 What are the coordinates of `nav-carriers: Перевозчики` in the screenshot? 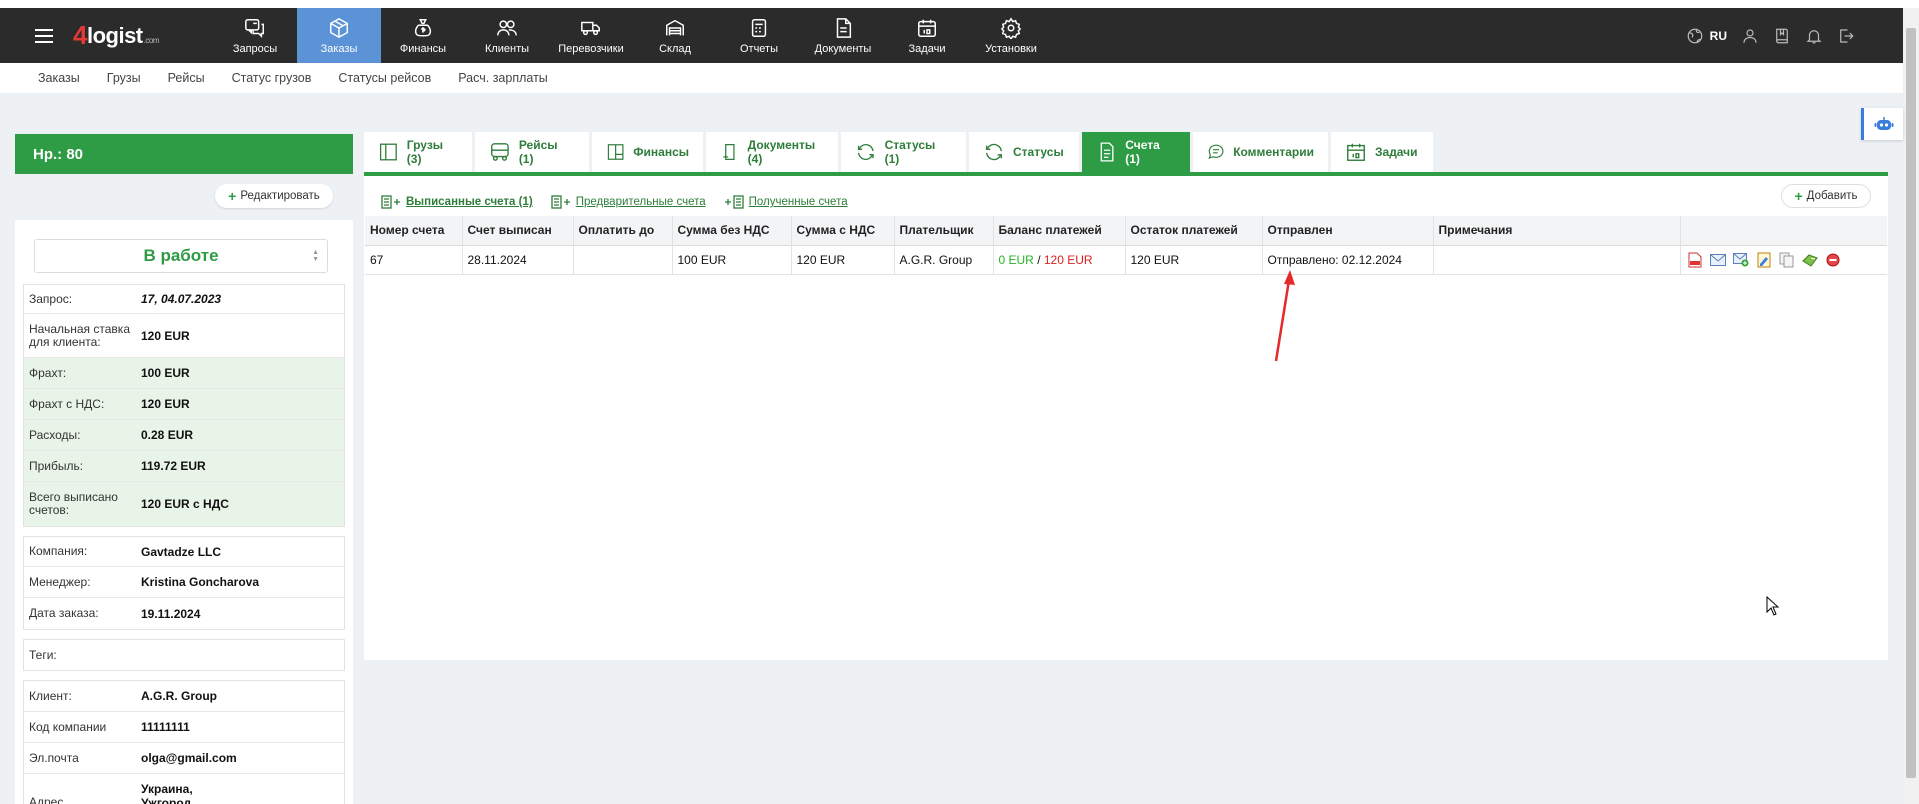 It's located at (591, 35).